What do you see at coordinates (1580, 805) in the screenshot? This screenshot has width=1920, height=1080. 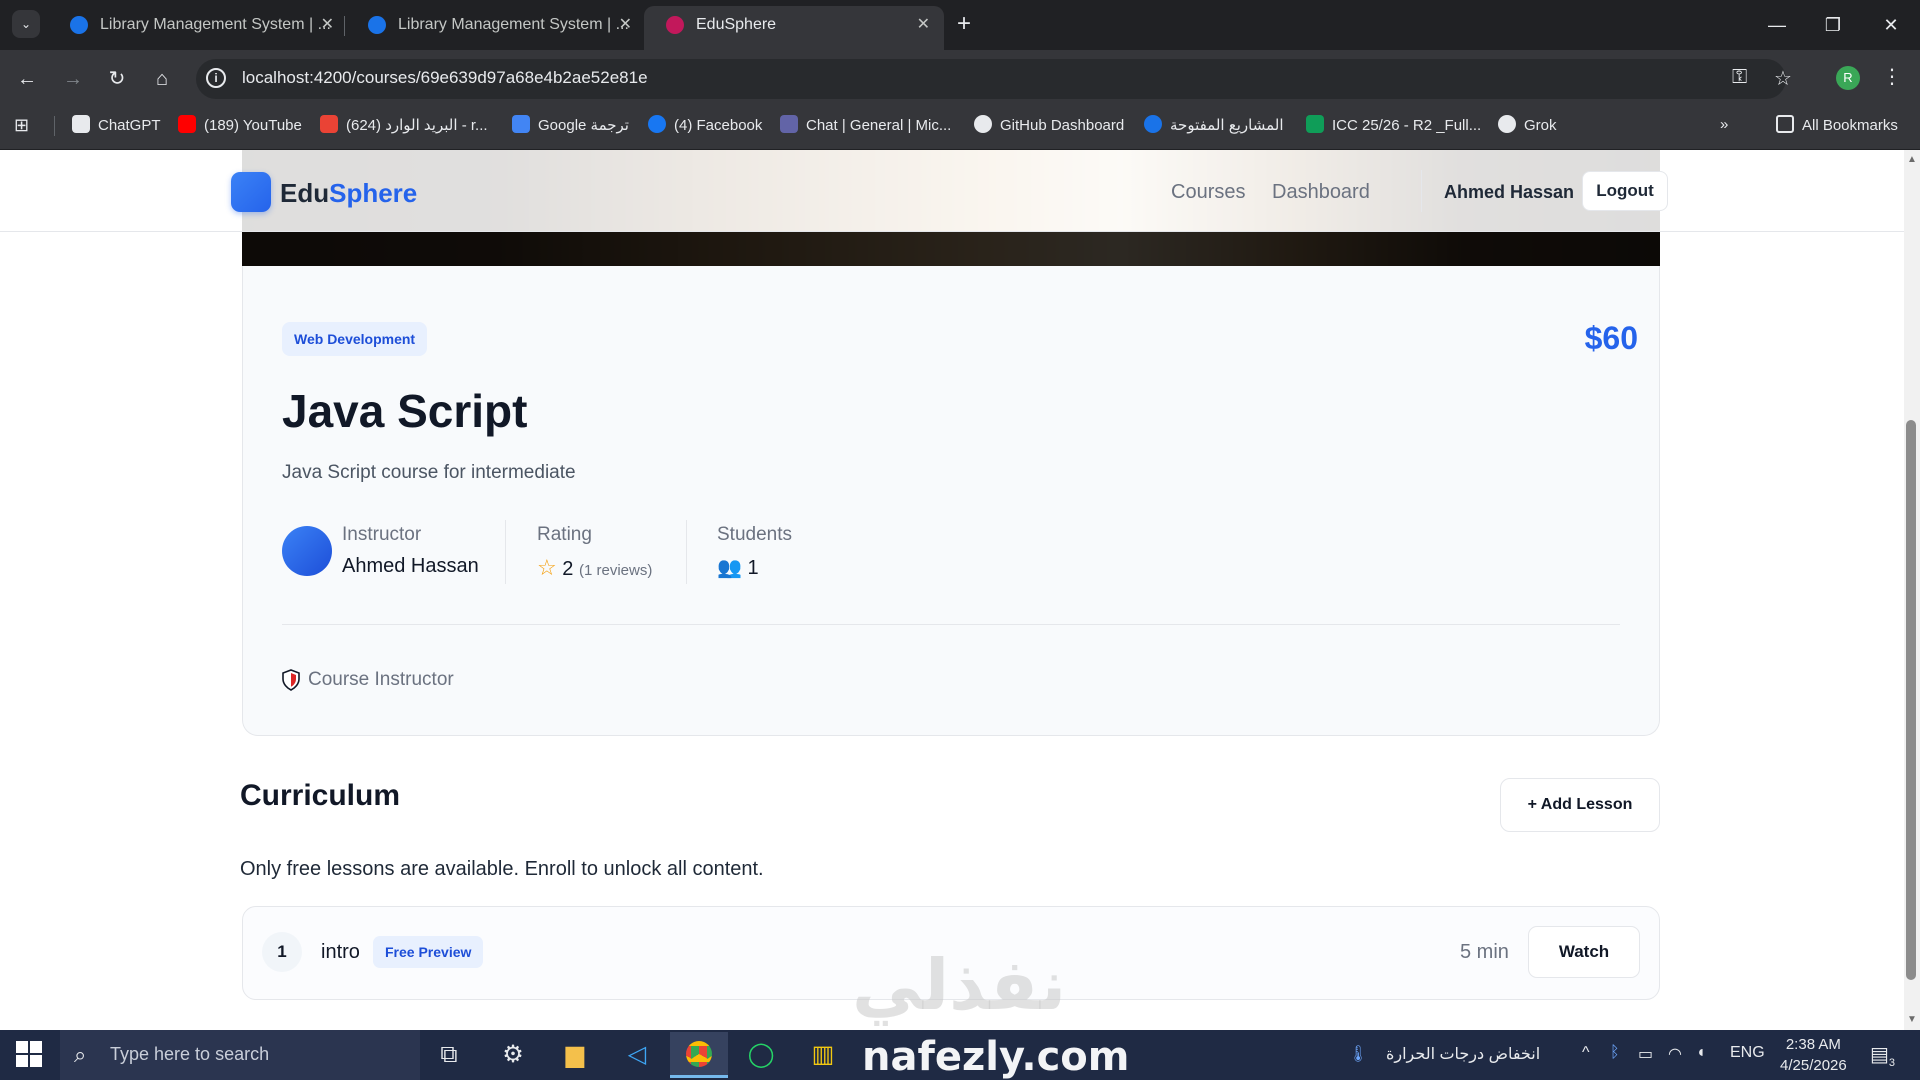 I see `add-lesson-button: + Add Lesson` at bounding box center [1580, 805].